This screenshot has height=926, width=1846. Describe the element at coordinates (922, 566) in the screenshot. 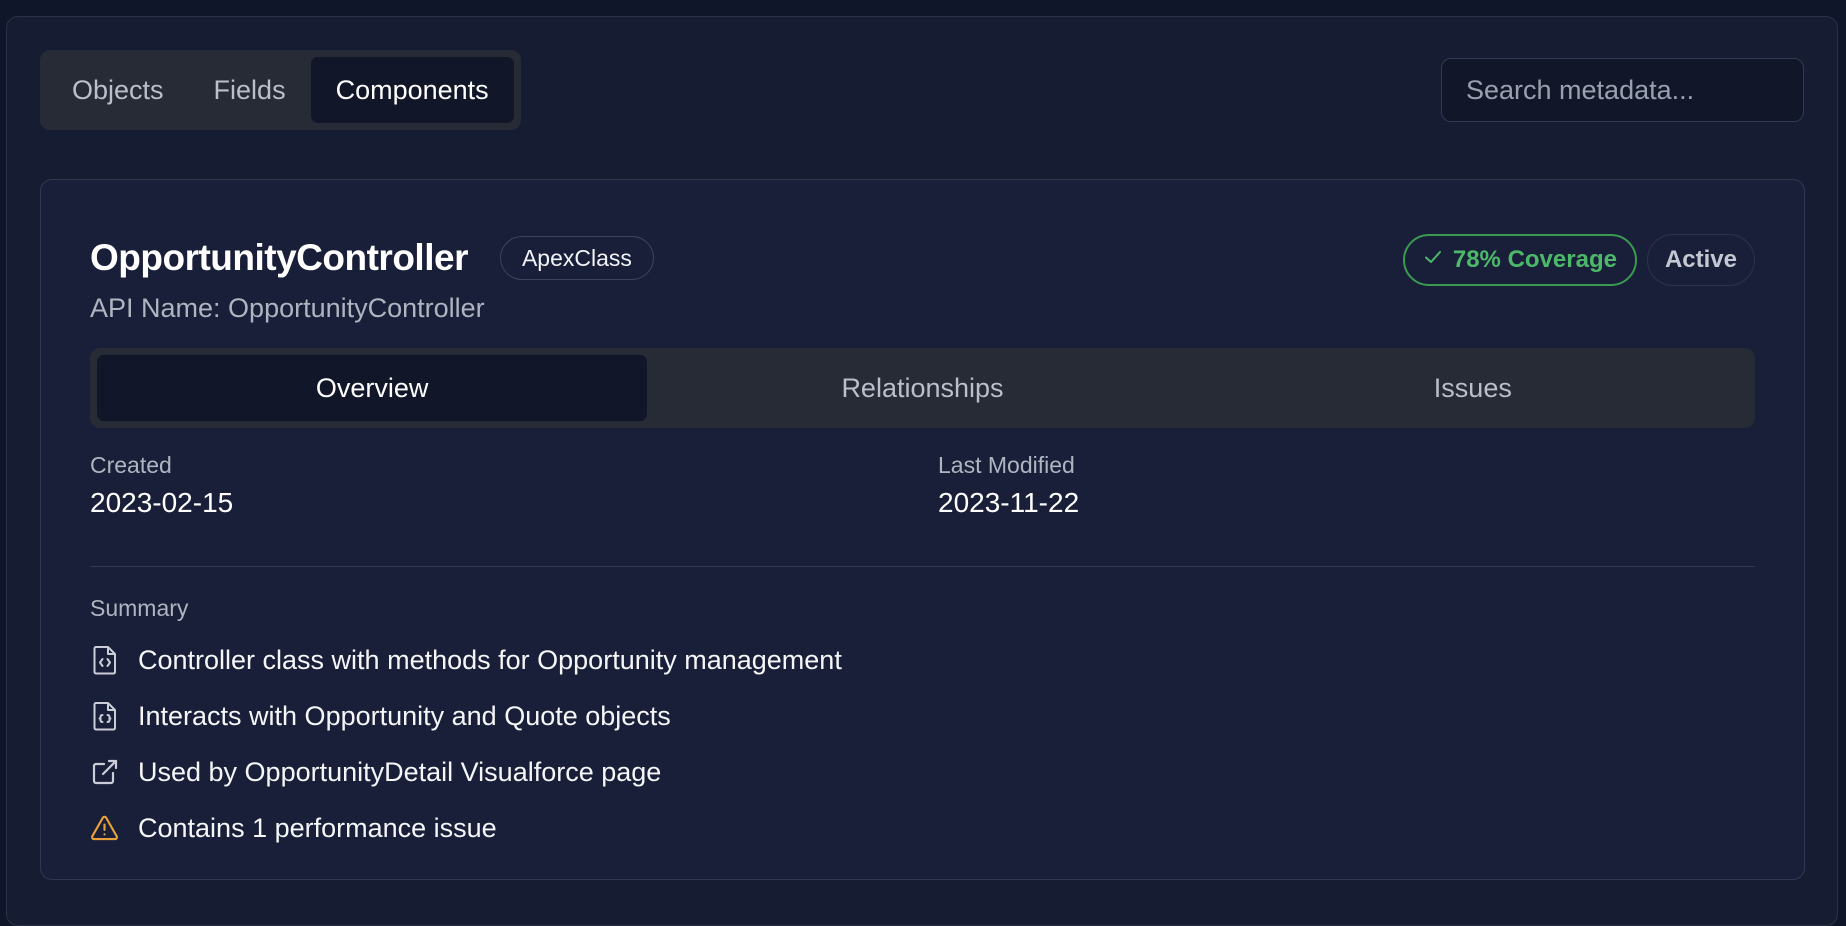

I see `divider` at that location.